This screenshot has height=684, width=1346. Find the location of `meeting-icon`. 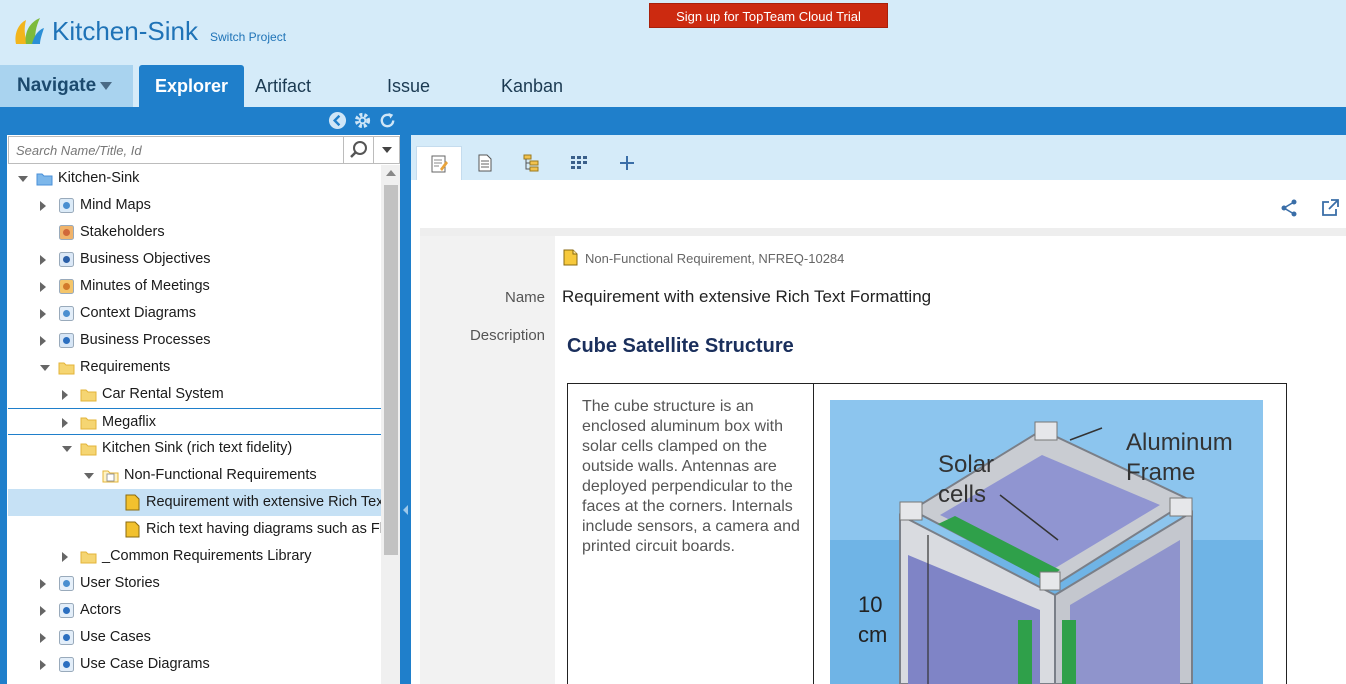

meeting-icon is located at coordinates (66, 286).